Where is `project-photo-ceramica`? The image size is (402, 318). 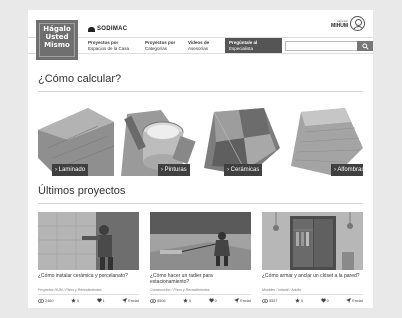
project-photo-ceramica is located at coordinates (88, 241).